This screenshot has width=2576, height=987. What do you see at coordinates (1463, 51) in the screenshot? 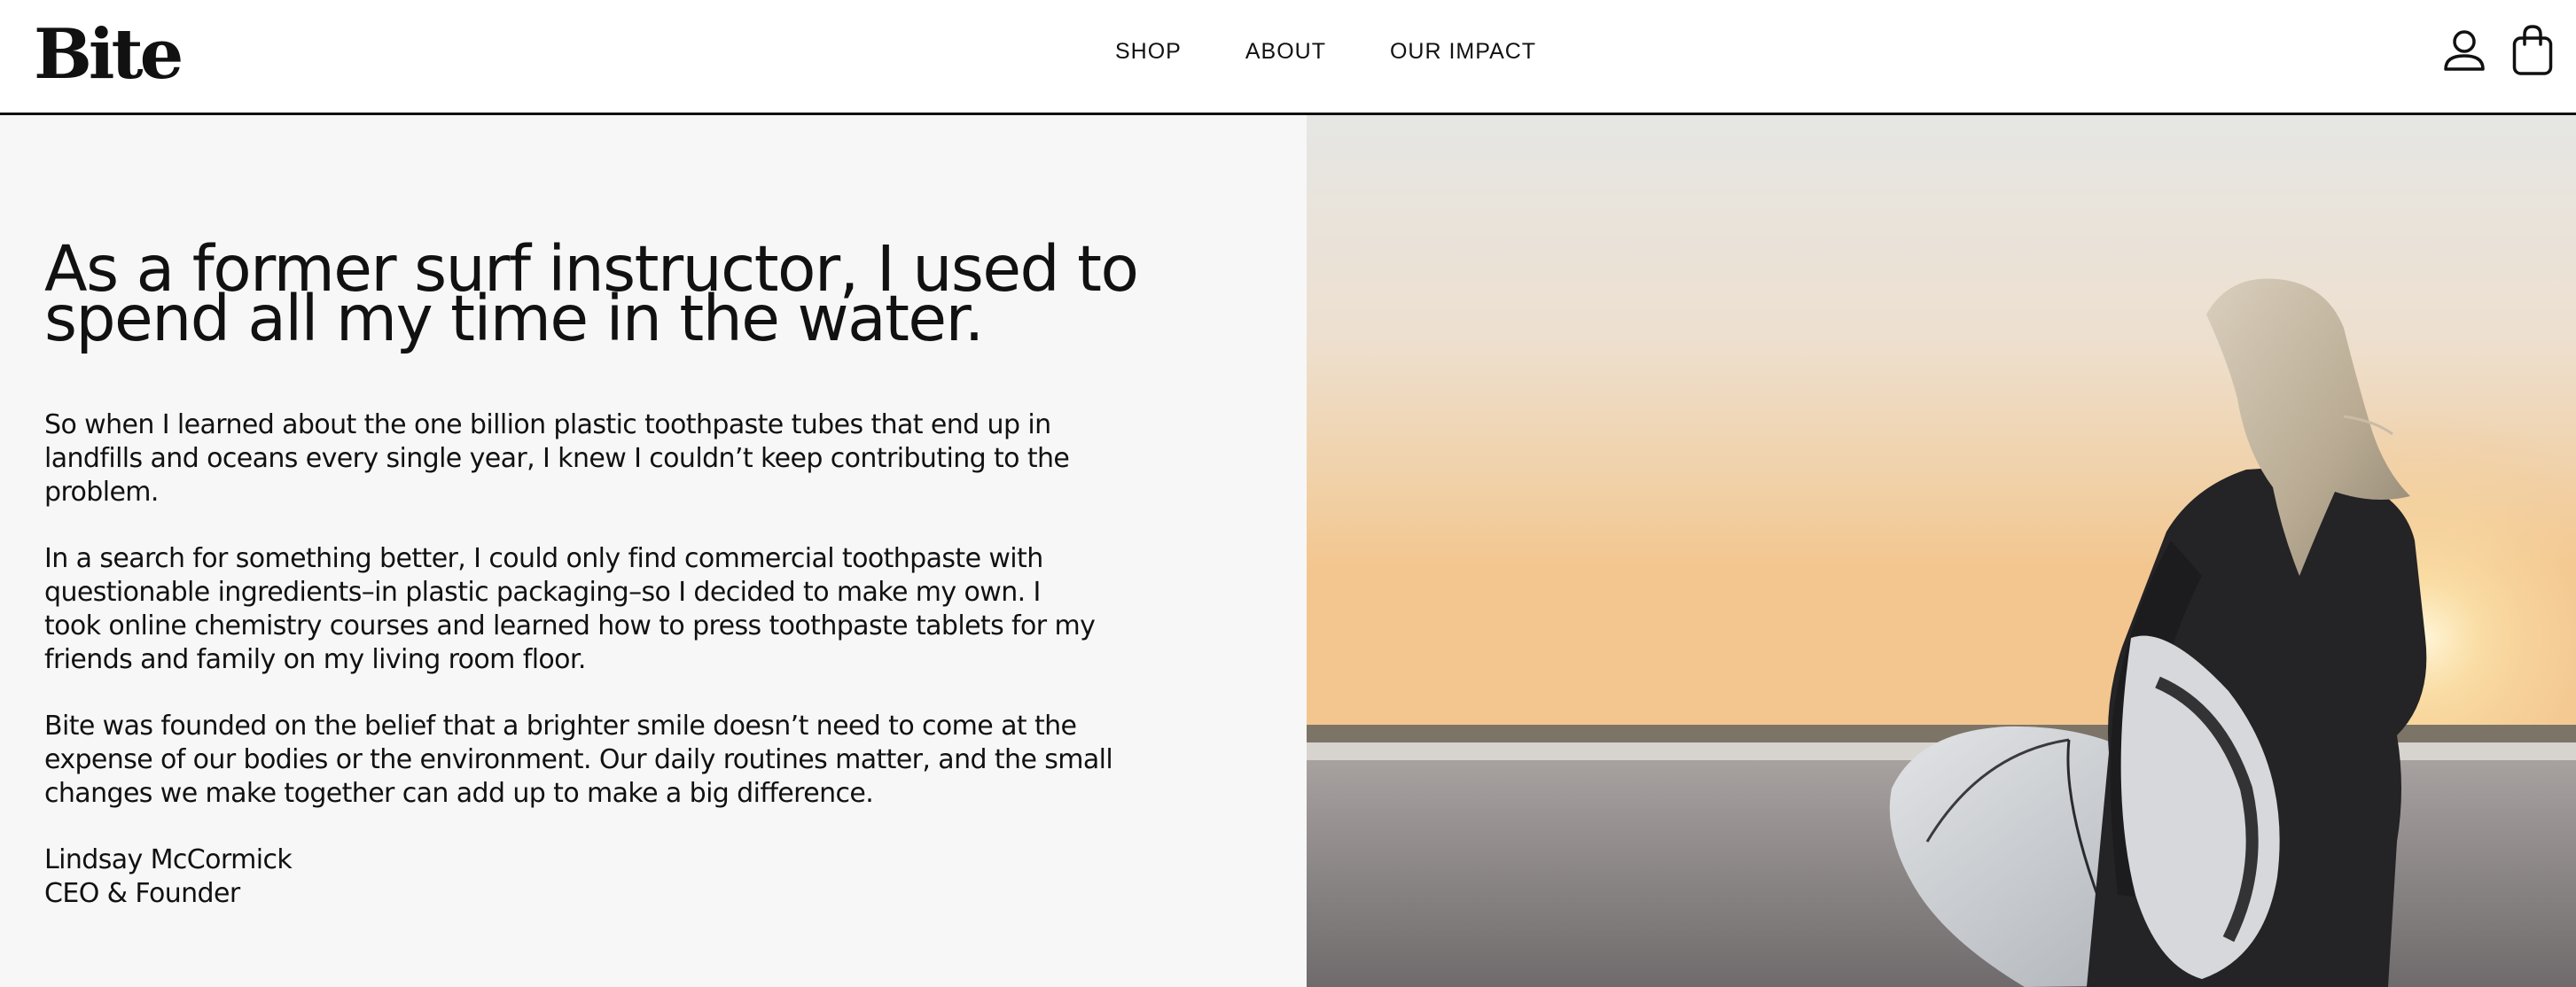
I see `nav-our-impact-link: OUR IMPACT` at bounding box center [1463, 51].